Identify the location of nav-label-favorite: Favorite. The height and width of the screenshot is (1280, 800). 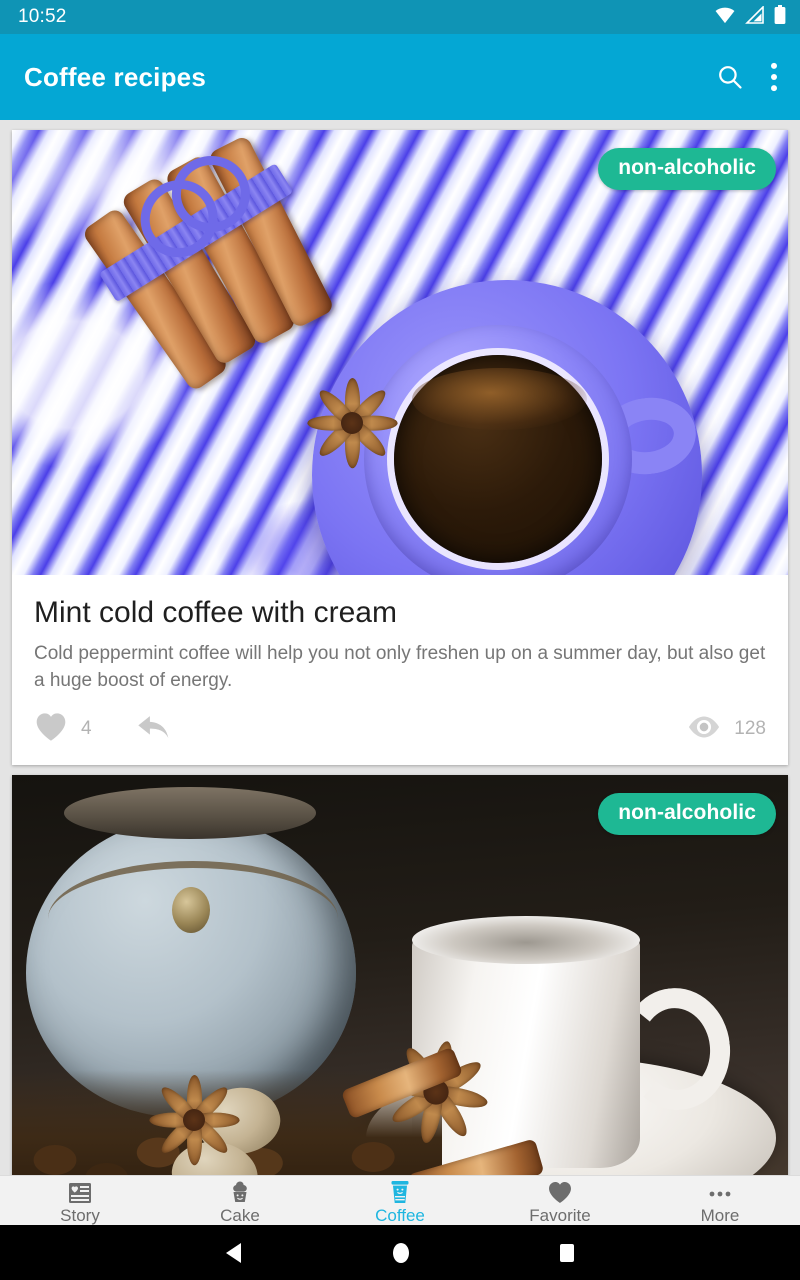
(560, 1215).